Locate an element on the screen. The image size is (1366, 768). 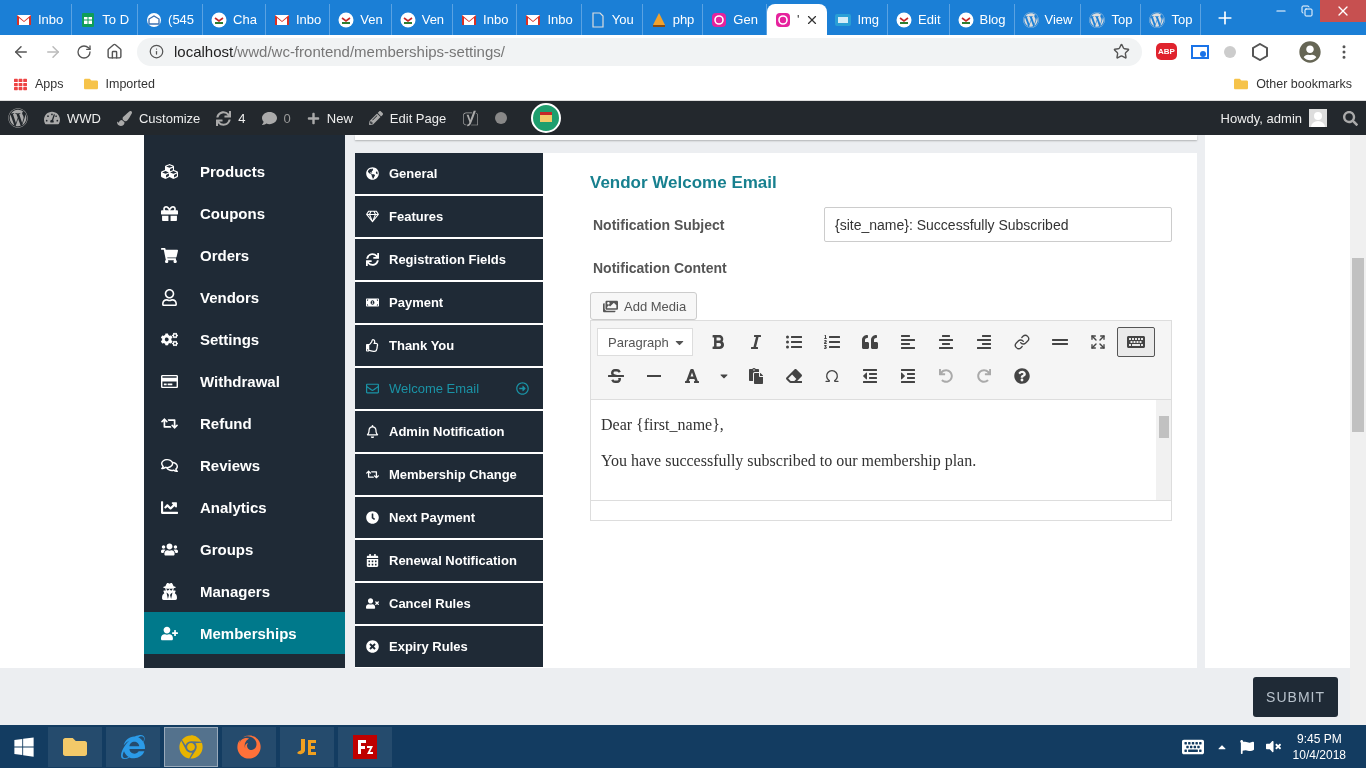
help-icon is located at coordinates (1022, 376).